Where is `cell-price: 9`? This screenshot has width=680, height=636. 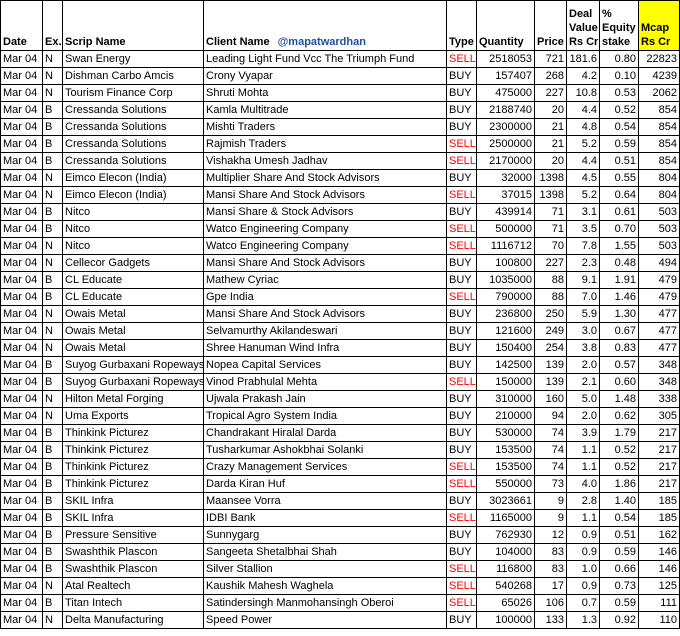 cell-price: 9 is located at coordinates (550, 518).